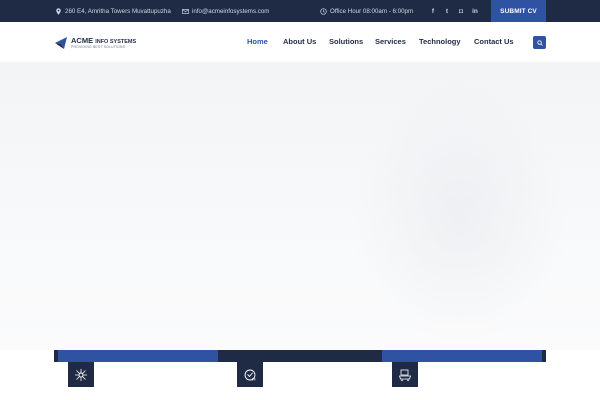 This screenshot has height=400, width=600. I want to click on twitter-icon: t, so click(447, 11).